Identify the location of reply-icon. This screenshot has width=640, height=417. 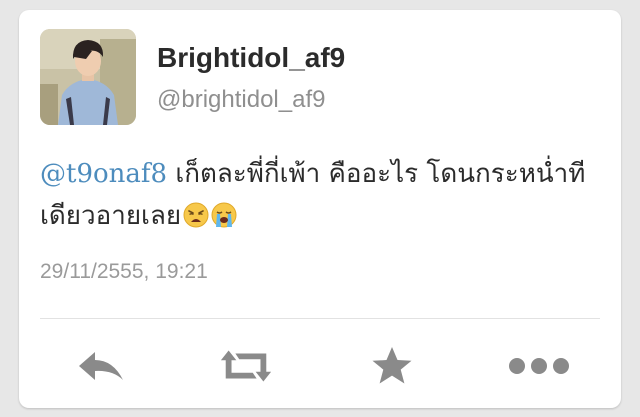
(101, 366).